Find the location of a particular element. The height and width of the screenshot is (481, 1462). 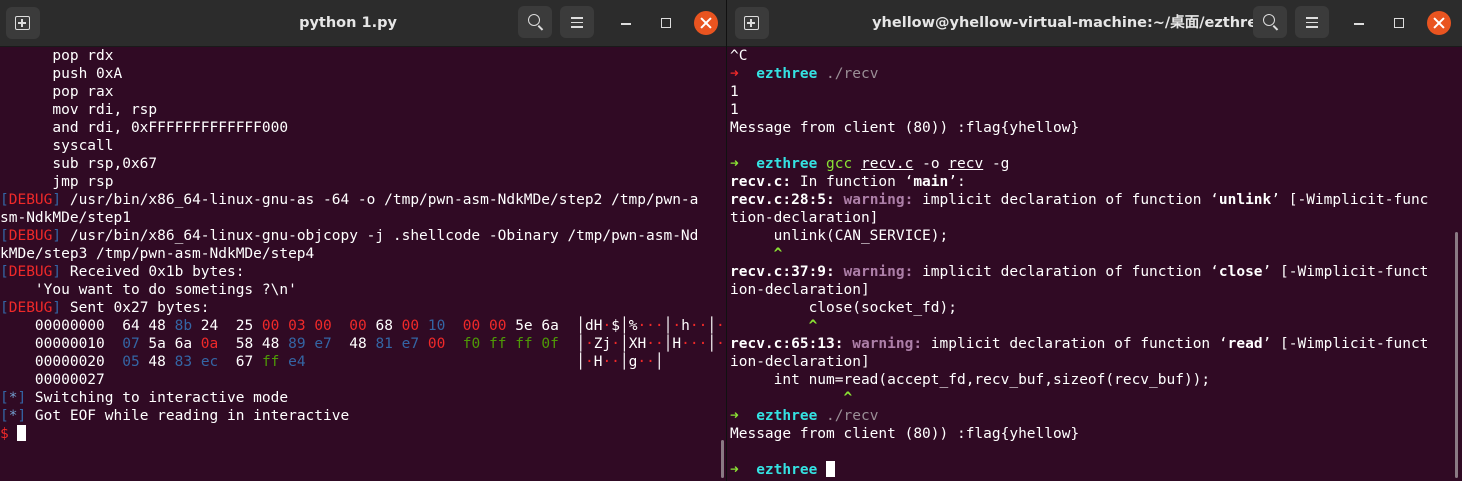

terminal-line: [*] Got EOF while reading in interactive is located at coordinates (175, 416).